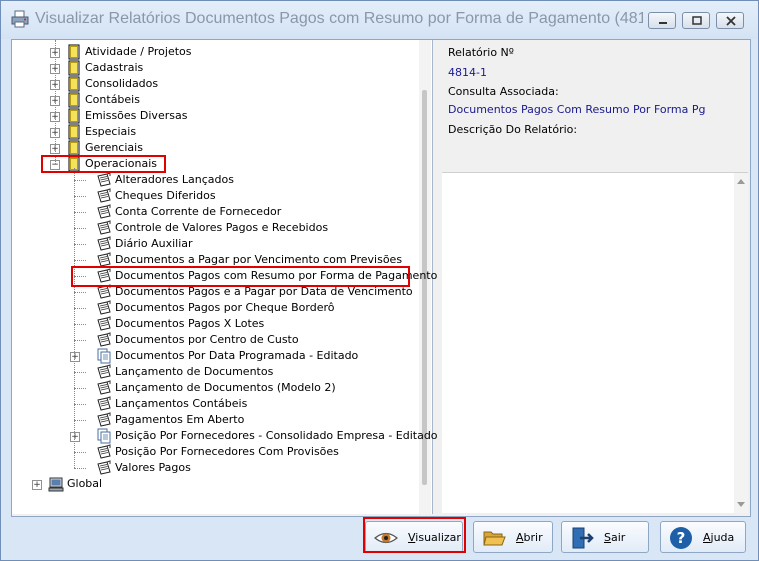 The width and height of the screenshot is (759, 561). Describe the element at coordinates (494, 538) in the screenshot. I see `folder-open-icon` at that location.